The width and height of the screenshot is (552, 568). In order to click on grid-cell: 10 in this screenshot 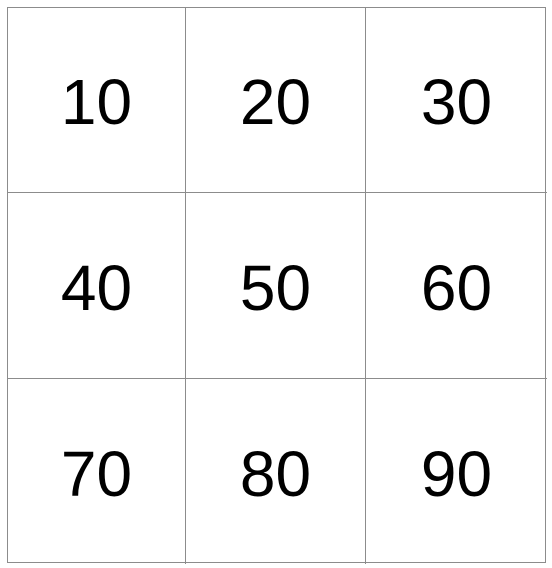, I will do `click(97, 100)`.